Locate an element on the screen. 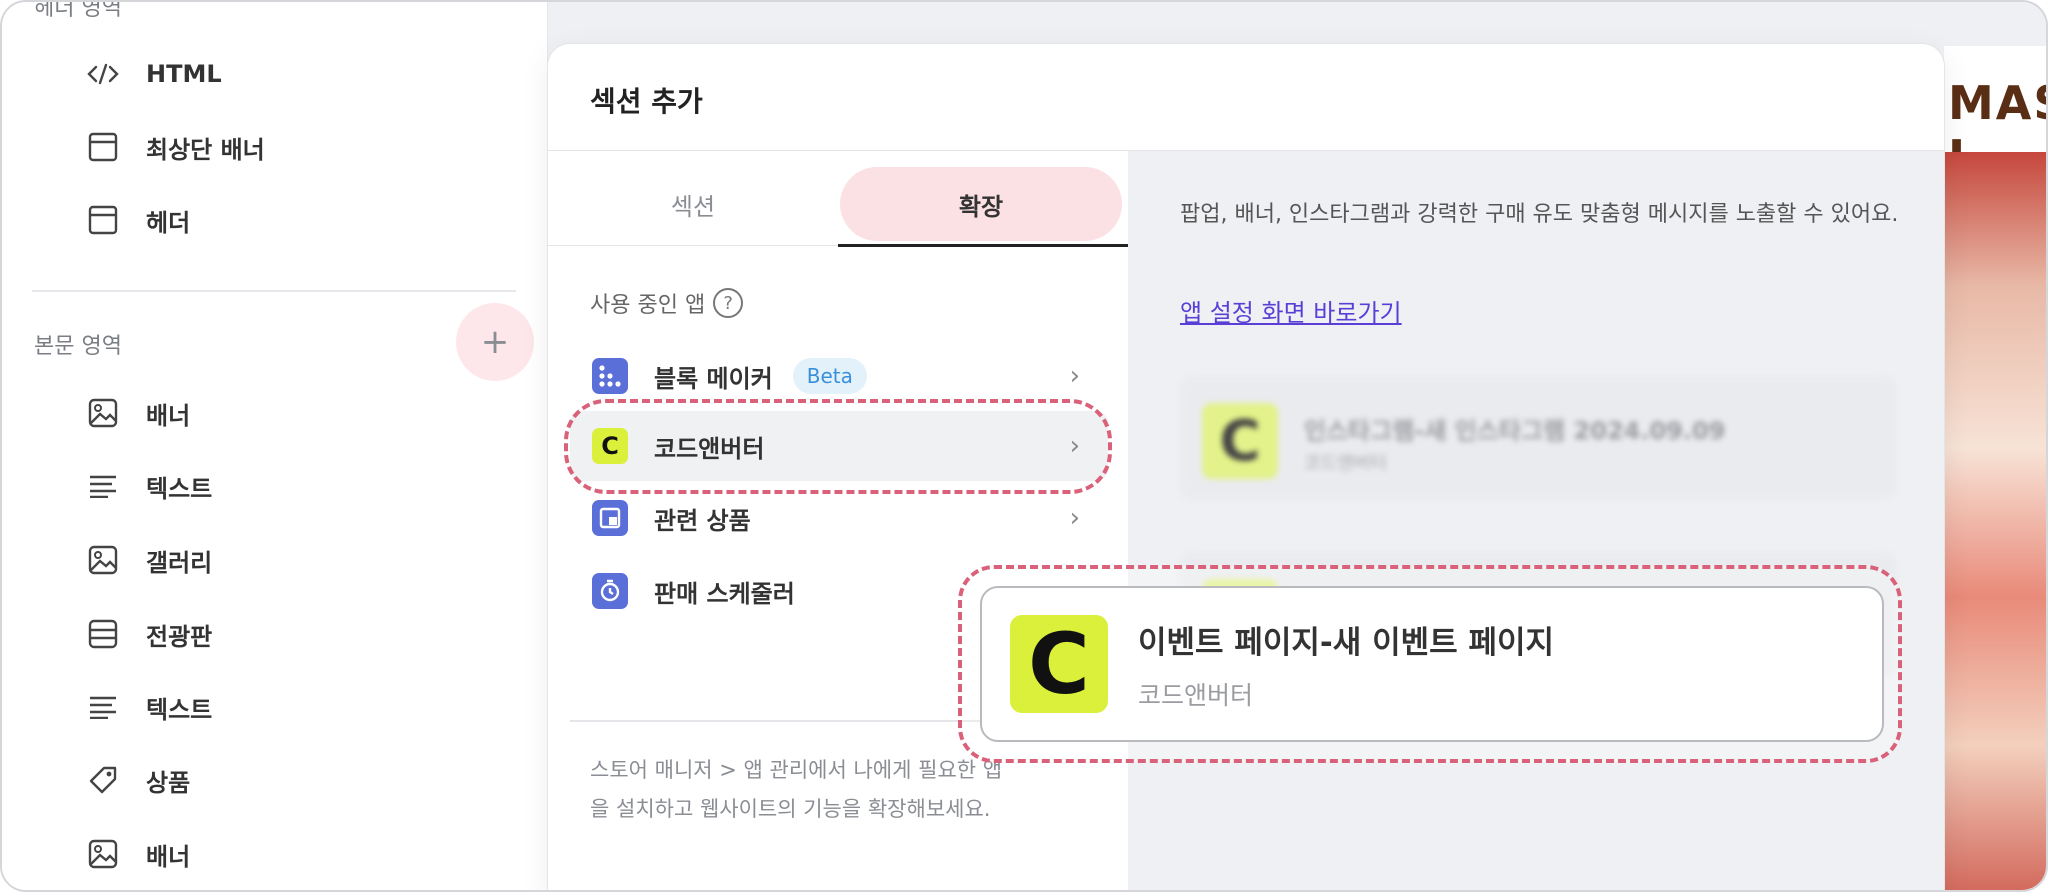 Image resolution: width=2048 pixels, height=892 pixels. card-subtitle: 코드앤버터 is located at coordinates (1345, 463).